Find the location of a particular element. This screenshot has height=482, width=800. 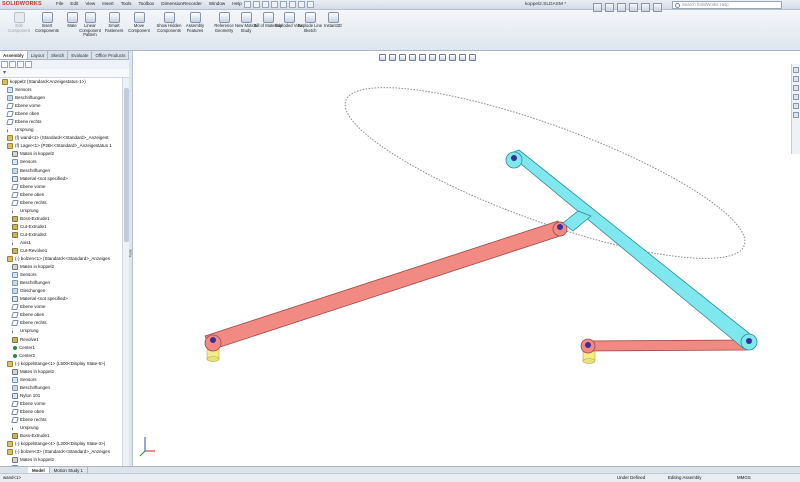

tab-layout: Layout is located at coordinates (38, 55).